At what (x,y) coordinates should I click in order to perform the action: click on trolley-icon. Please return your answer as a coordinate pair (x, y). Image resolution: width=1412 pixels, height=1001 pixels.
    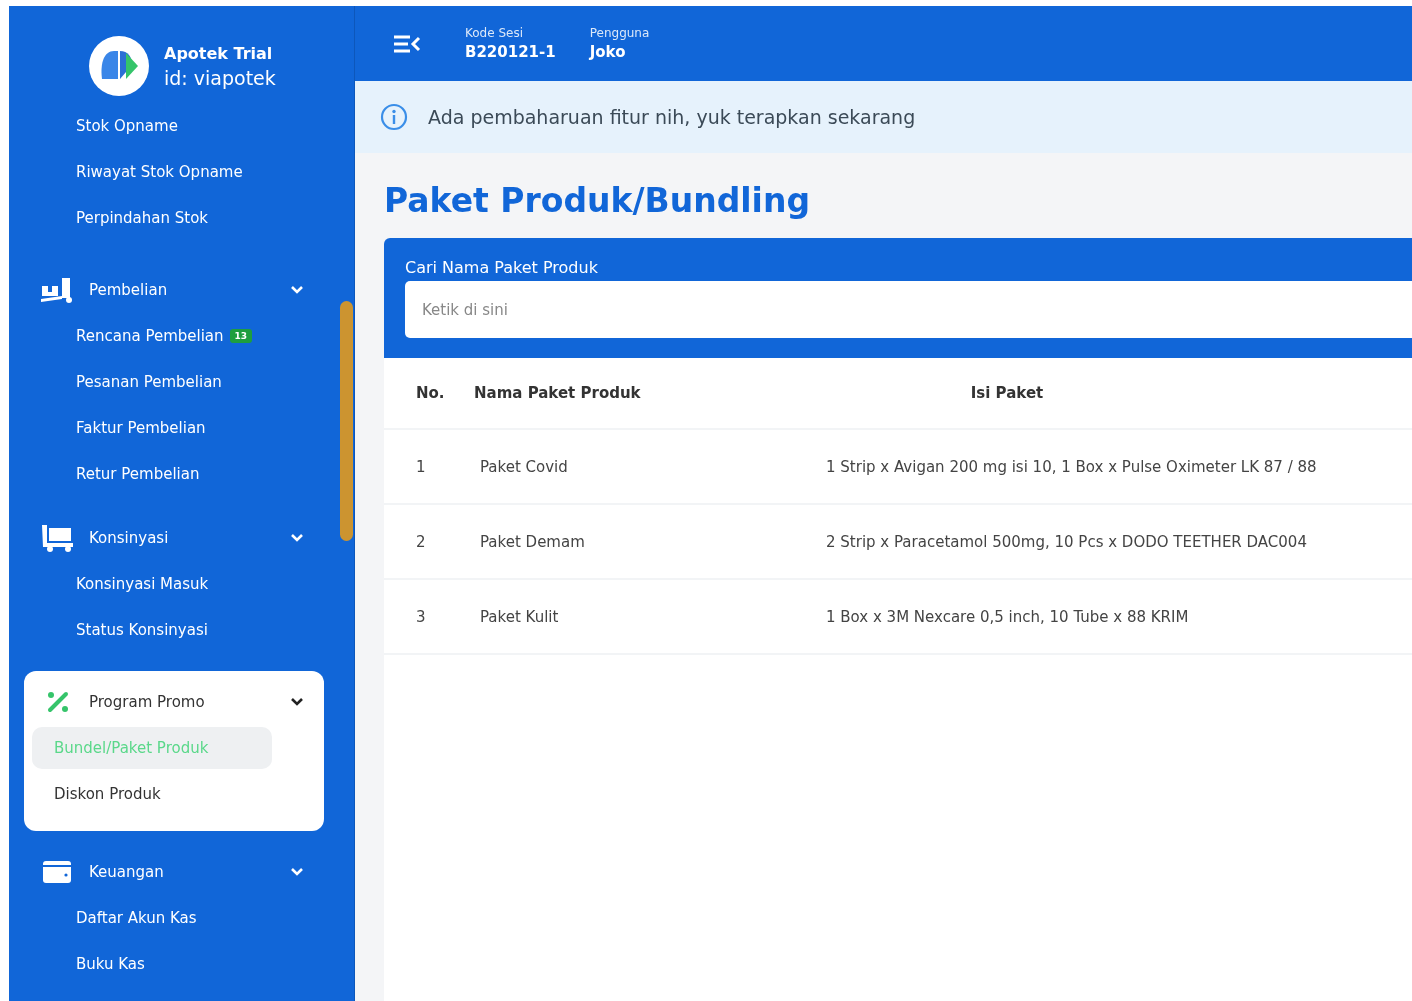
    Looking at the image, I should click on (58, 538).